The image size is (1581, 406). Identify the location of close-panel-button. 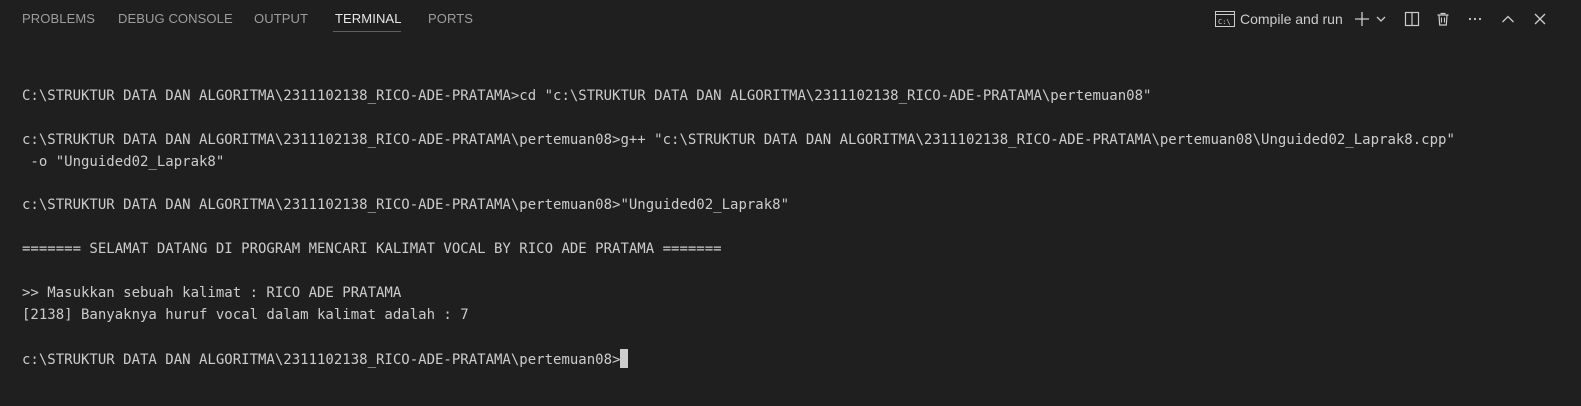
(1540, 19).